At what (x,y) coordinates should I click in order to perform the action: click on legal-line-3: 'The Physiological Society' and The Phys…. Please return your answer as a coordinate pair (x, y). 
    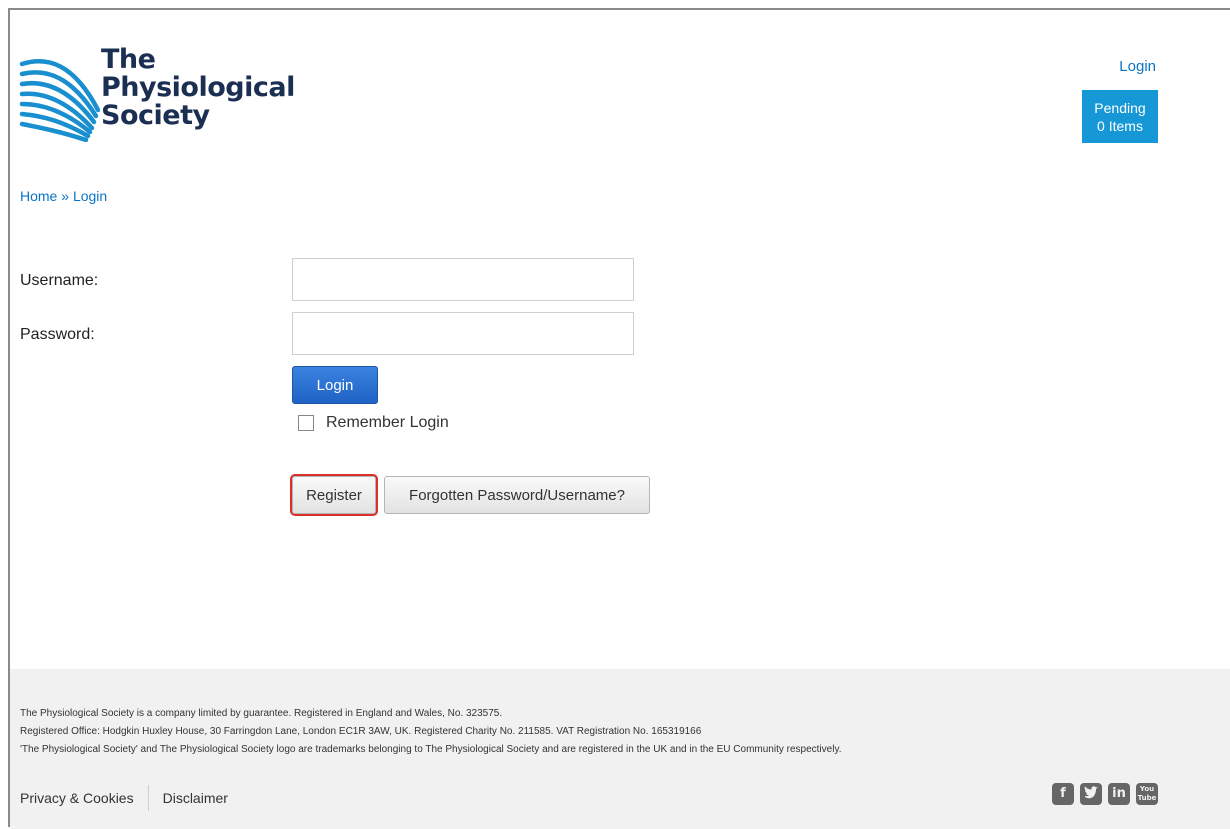
    Looking at the image, I should click on (431, 749).